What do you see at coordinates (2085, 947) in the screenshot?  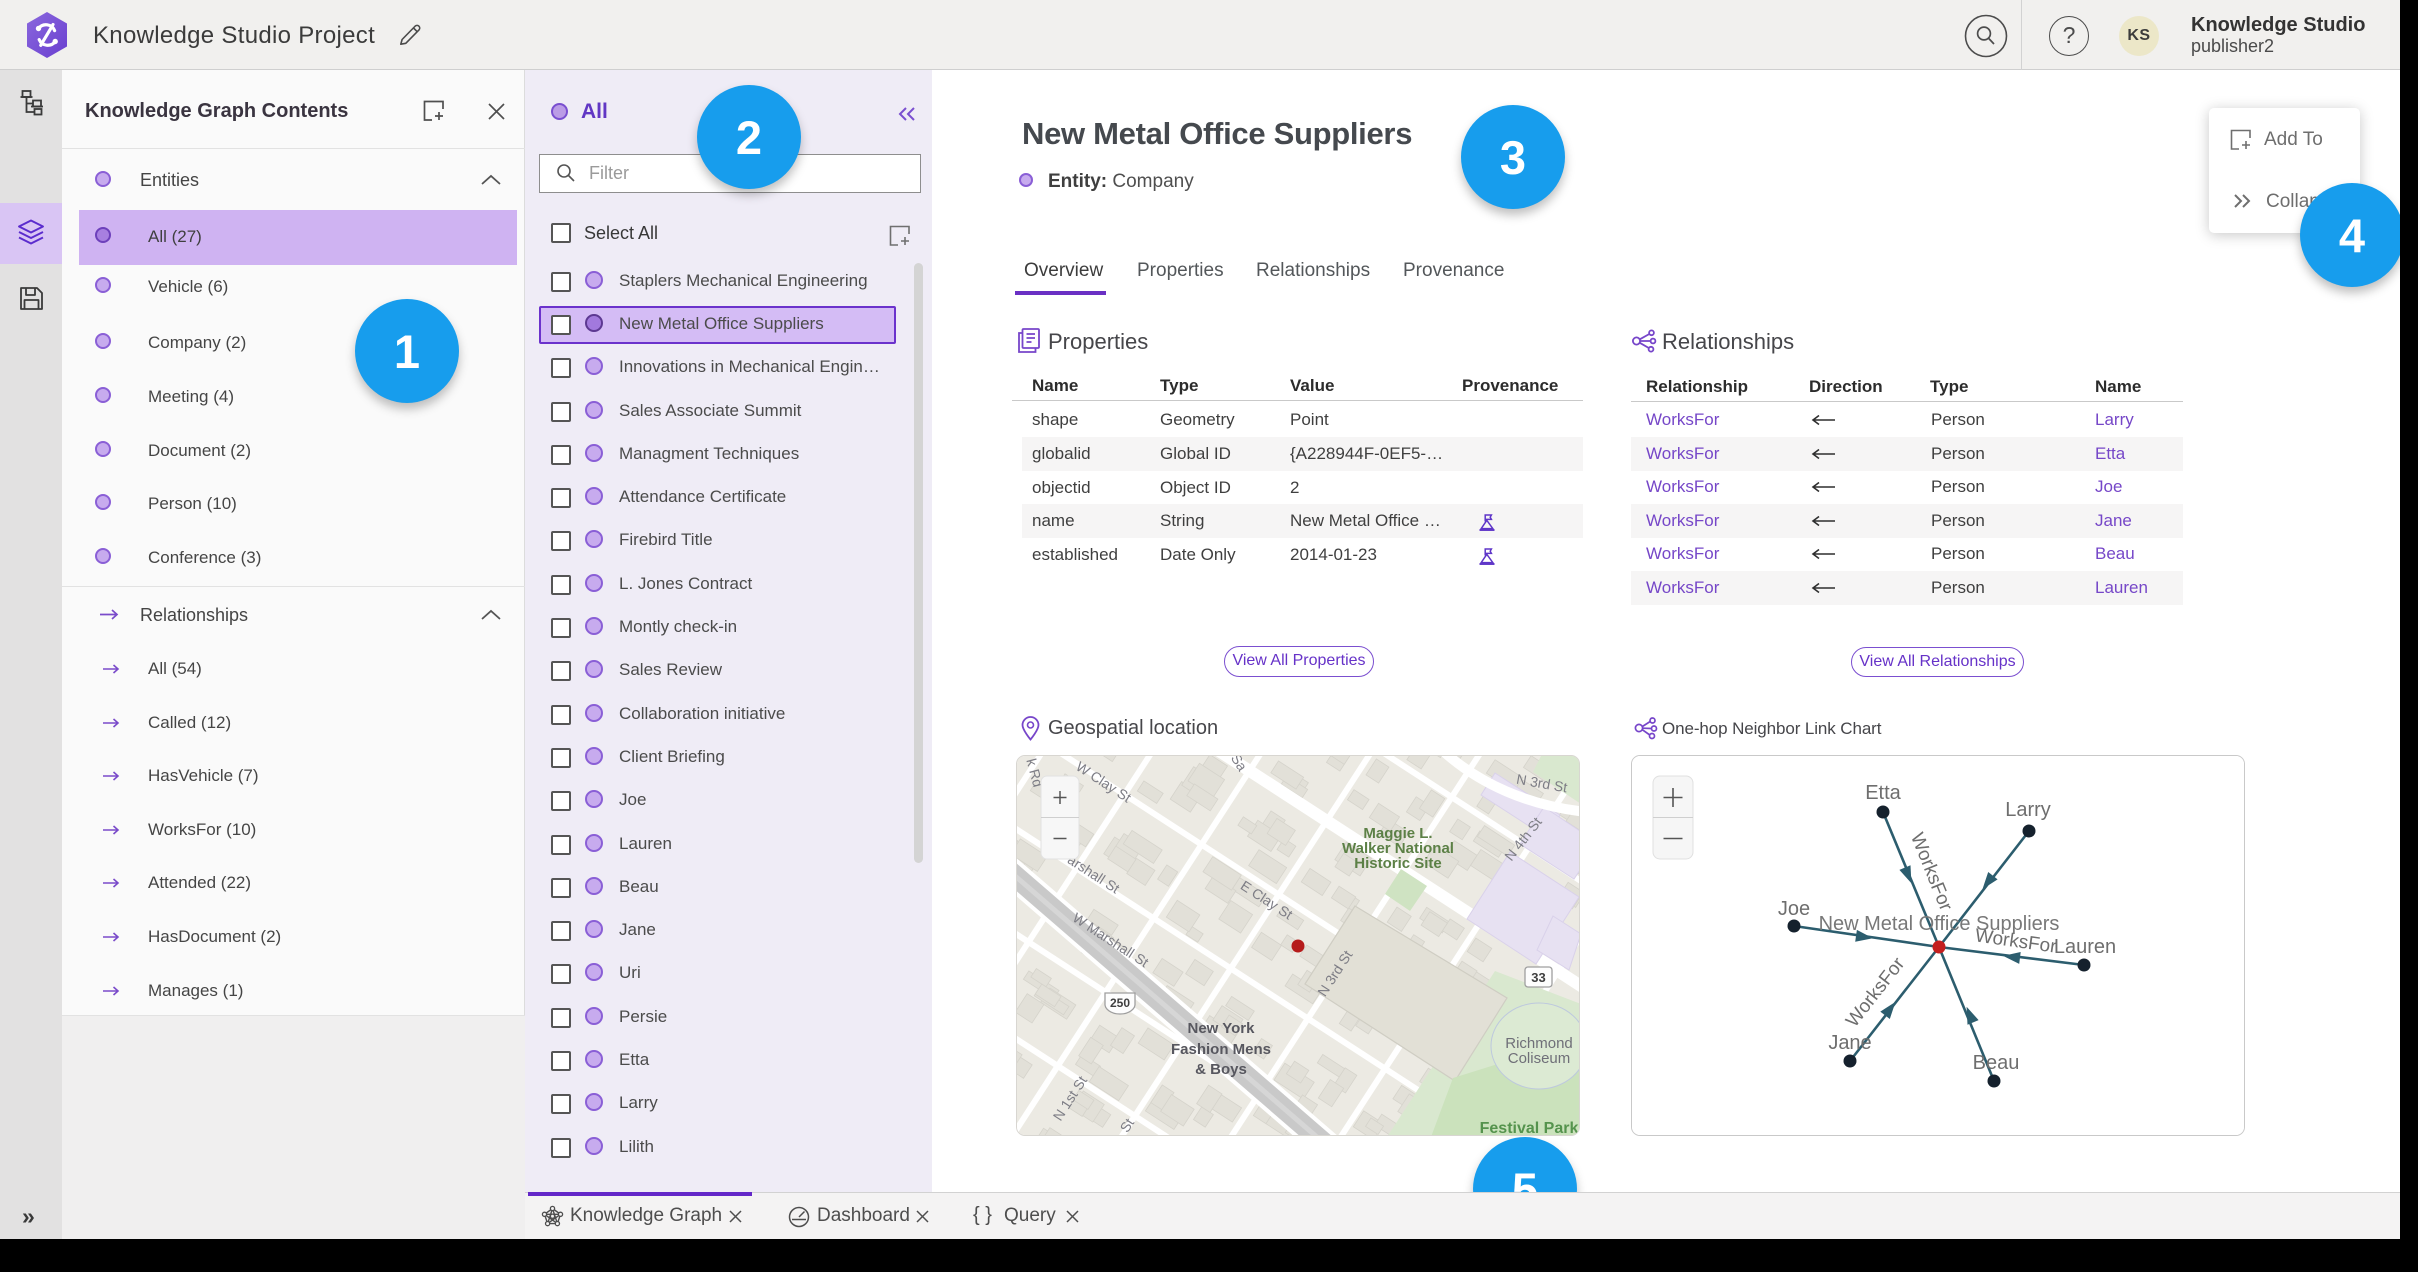 I see `svg-text: Lauren` at bounding box center [2085, 947].